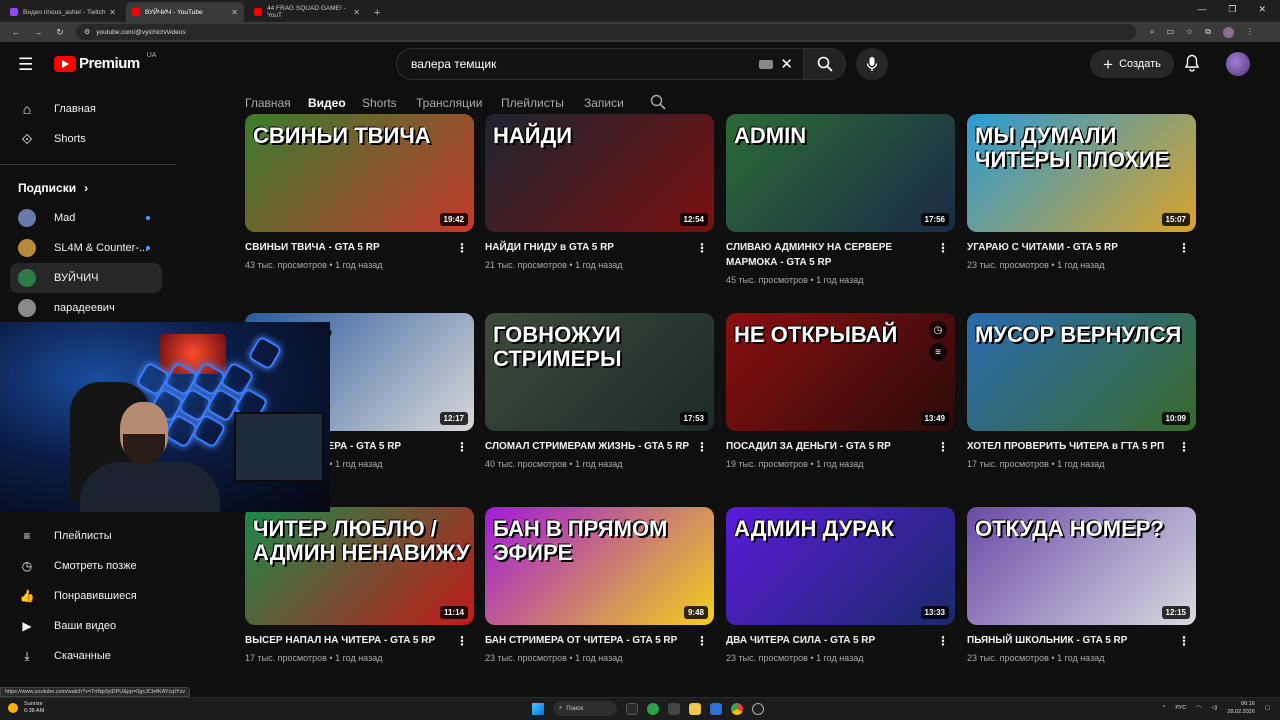 The height and width of the screenshot is (720, 1280). What do you see at coordinates (653, 708) in the screenshot?
I see `widgets-icon` at bounding box center [653, 708].